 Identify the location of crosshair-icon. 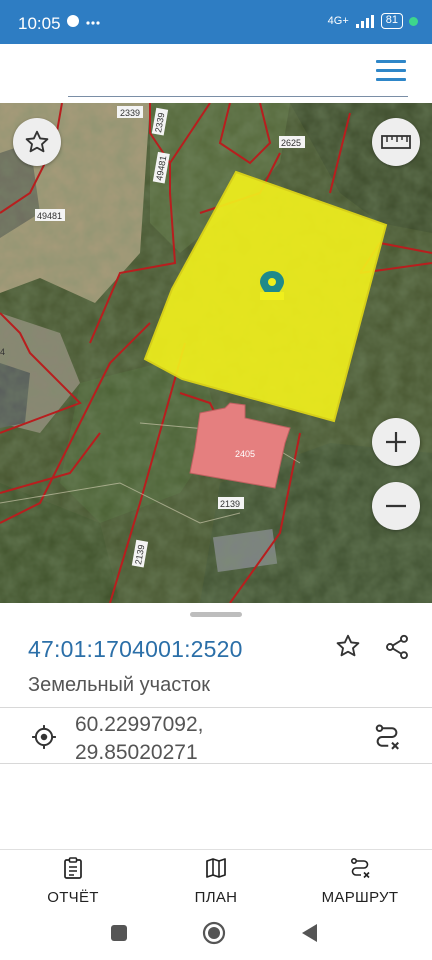
(44, 737).